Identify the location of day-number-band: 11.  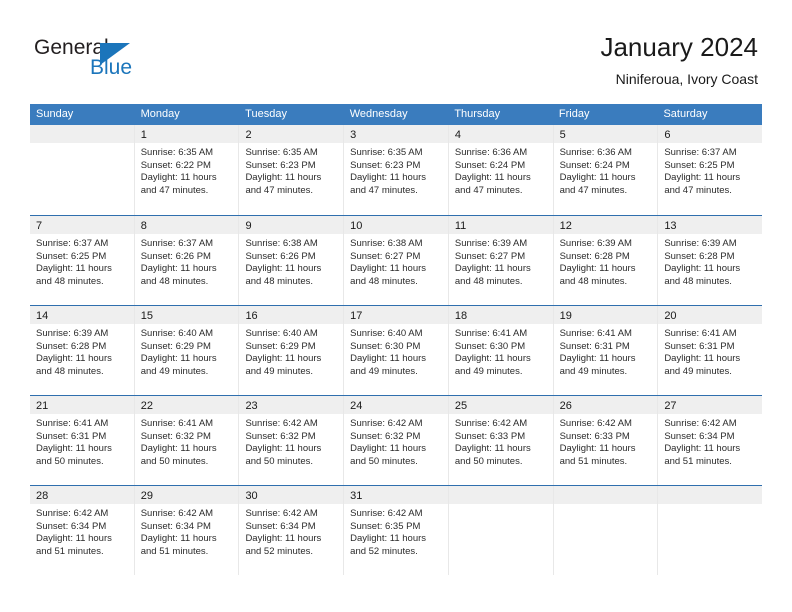
(500, 225).